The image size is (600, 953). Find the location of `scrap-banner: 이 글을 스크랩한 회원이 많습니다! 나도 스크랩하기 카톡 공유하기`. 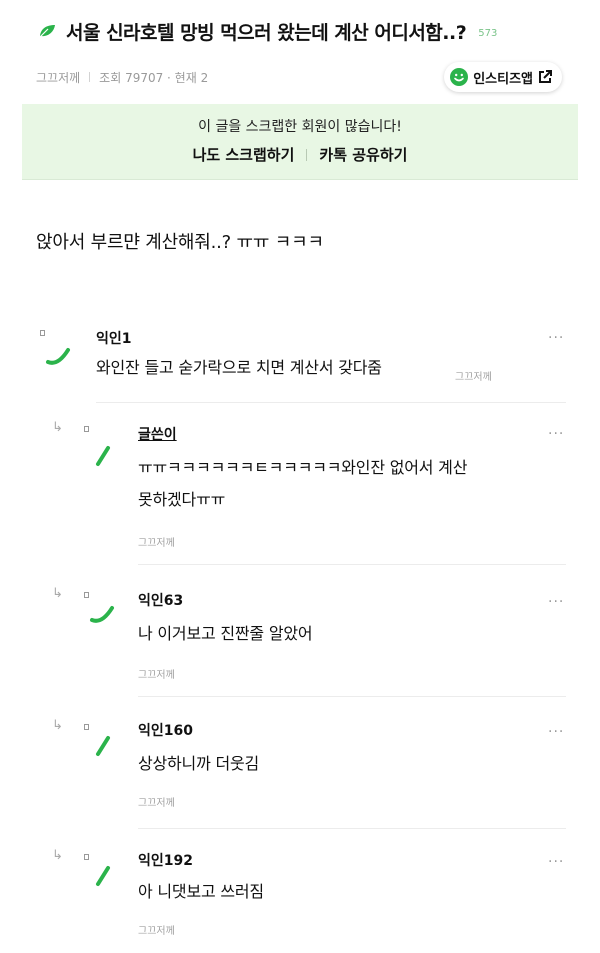

scrap-banner: 이 글을 스크랩한 회원이 많습니다! 나도 스크랩하기 카톡 공유하기 is located at coordinates (300, 142).